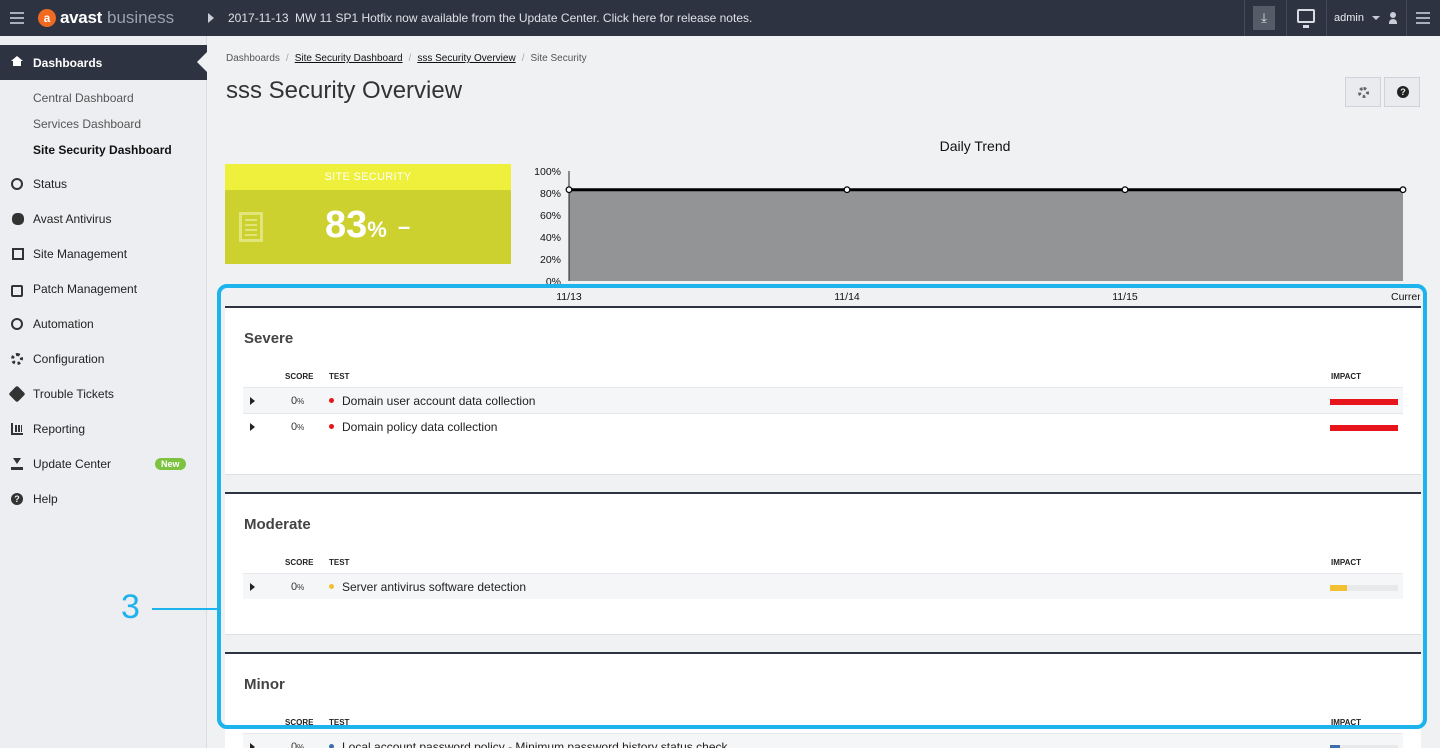 The width and height of the screenshot is (1440, 748). I want to click on chart-title: Daily Trend, so click(975, 146).